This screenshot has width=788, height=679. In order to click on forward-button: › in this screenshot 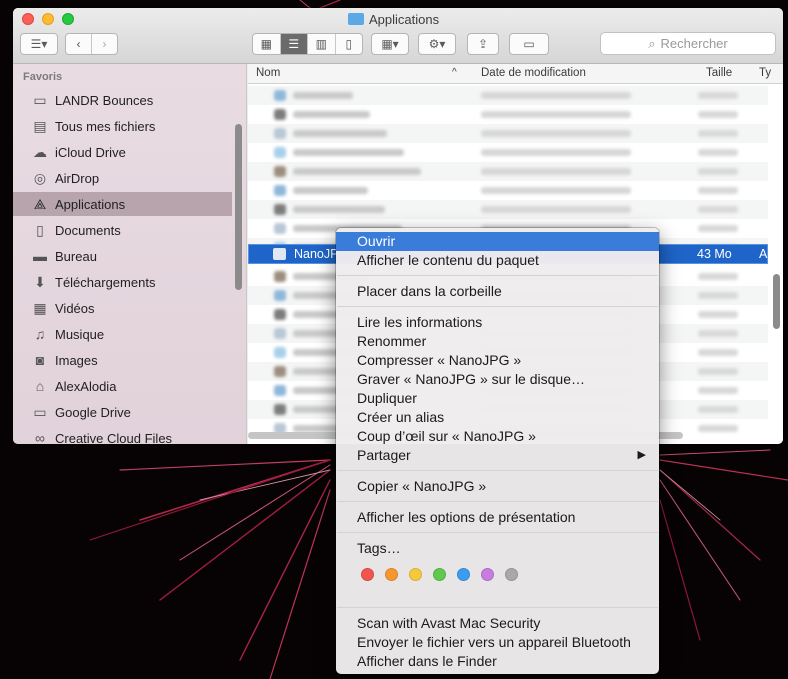, I will do `click(104, 44)`.